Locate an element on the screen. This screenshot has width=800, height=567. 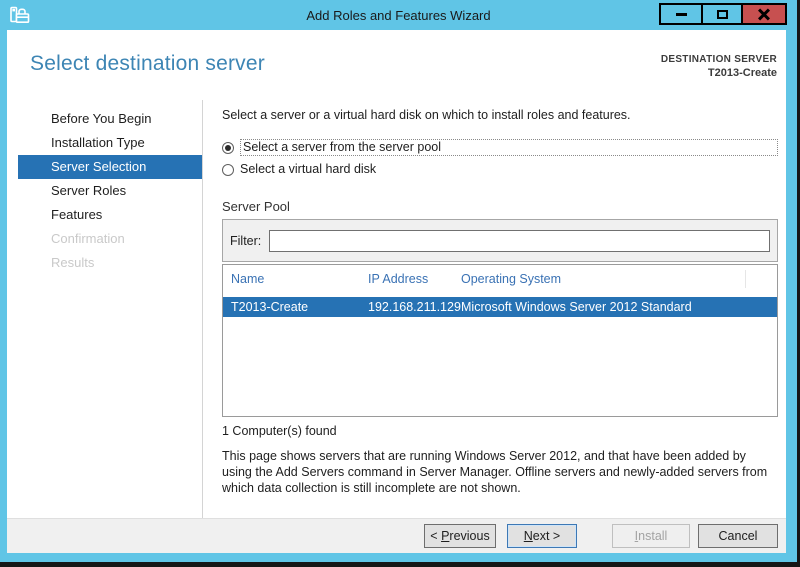
close-icon is located at coordinates (764, 14).